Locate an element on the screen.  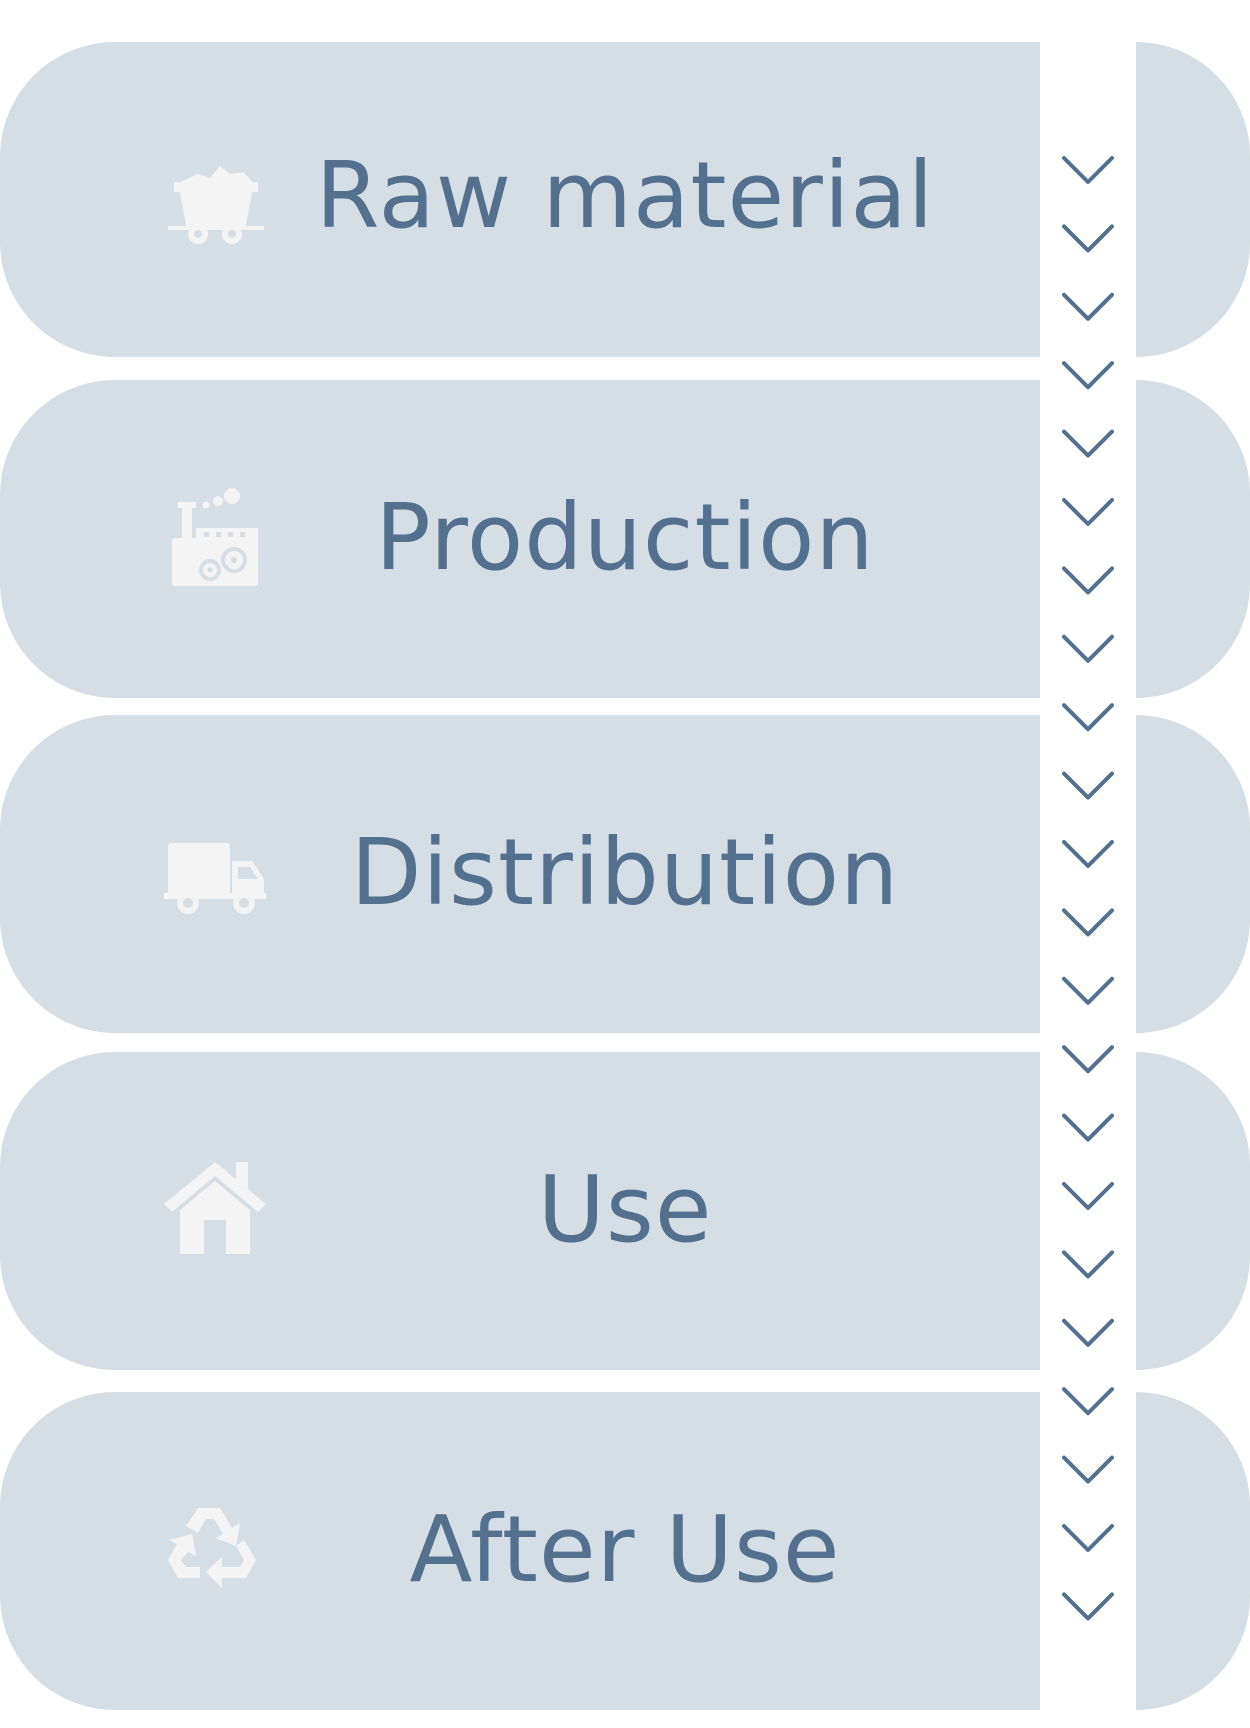
flow-indicator is located at coordinates (1088, 864).